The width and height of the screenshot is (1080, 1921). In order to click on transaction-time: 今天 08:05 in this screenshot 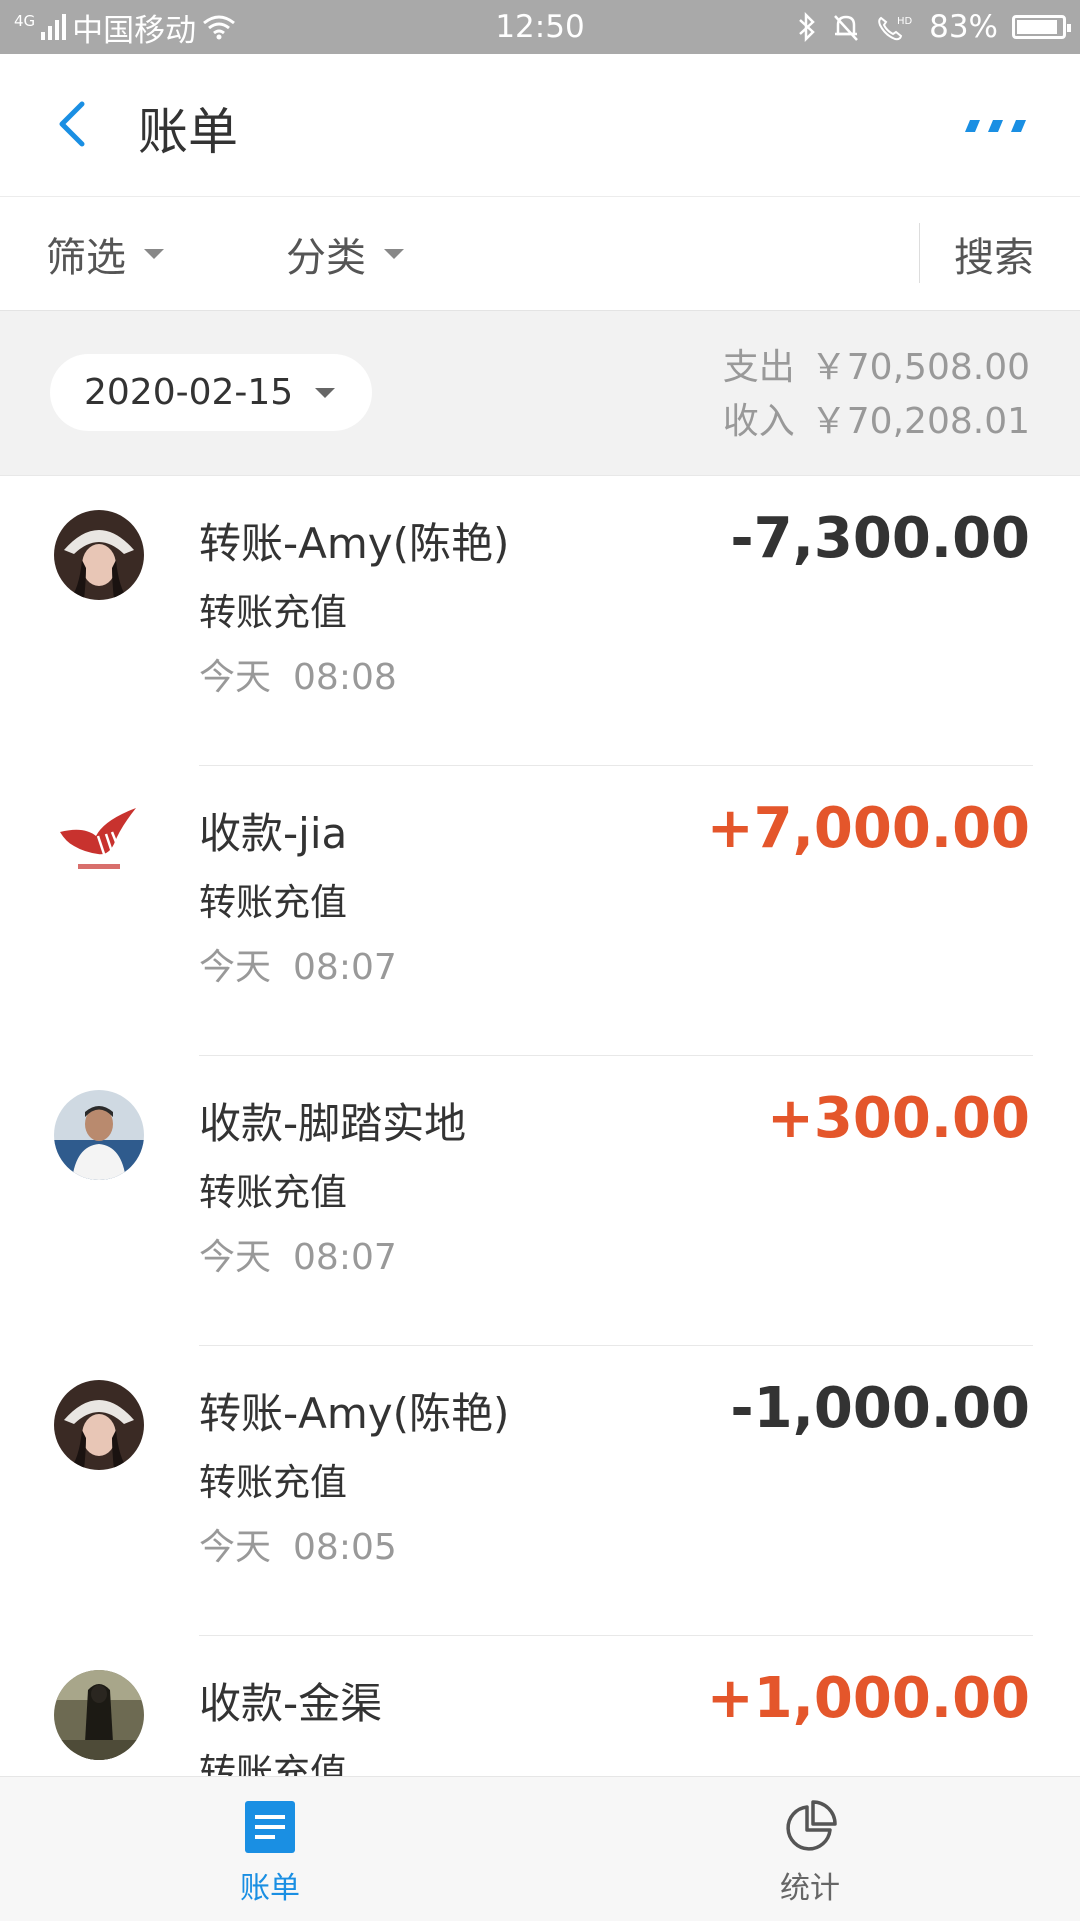, I will do `click(298, 1544)`.